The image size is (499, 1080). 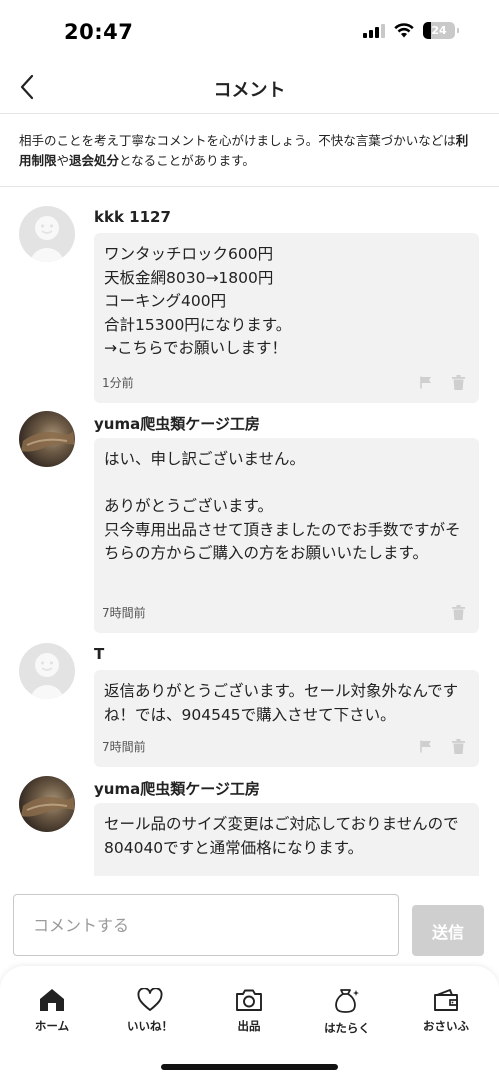 I want to click on tab-home: ホーム, so click(x=52, y=1011).